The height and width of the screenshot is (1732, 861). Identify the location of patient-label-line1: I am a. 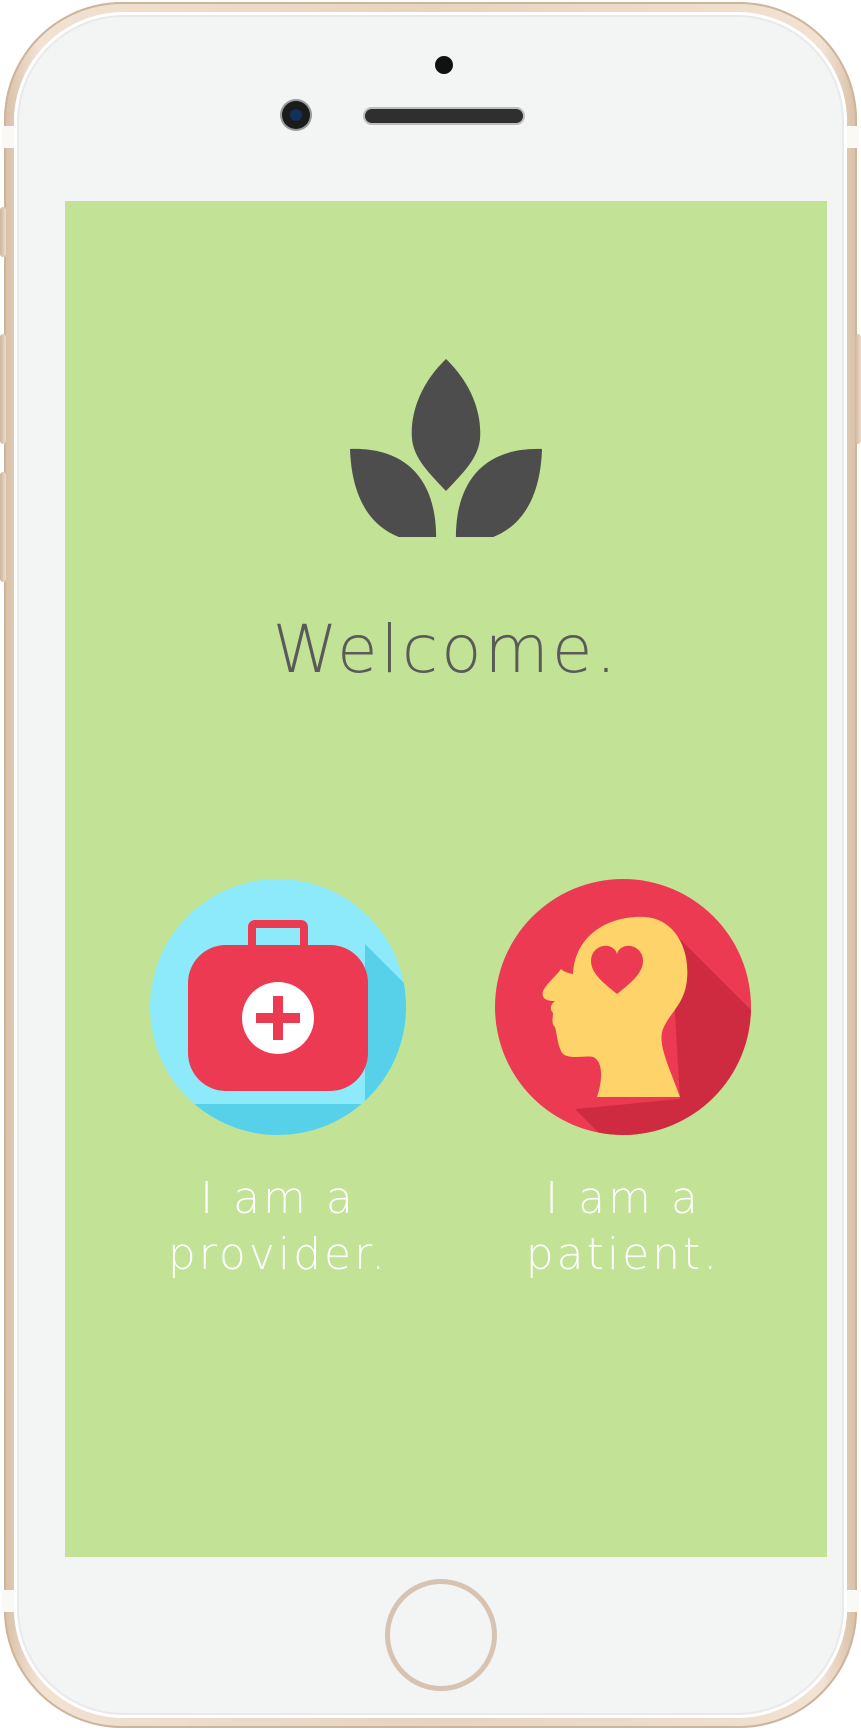
(623, 1198).